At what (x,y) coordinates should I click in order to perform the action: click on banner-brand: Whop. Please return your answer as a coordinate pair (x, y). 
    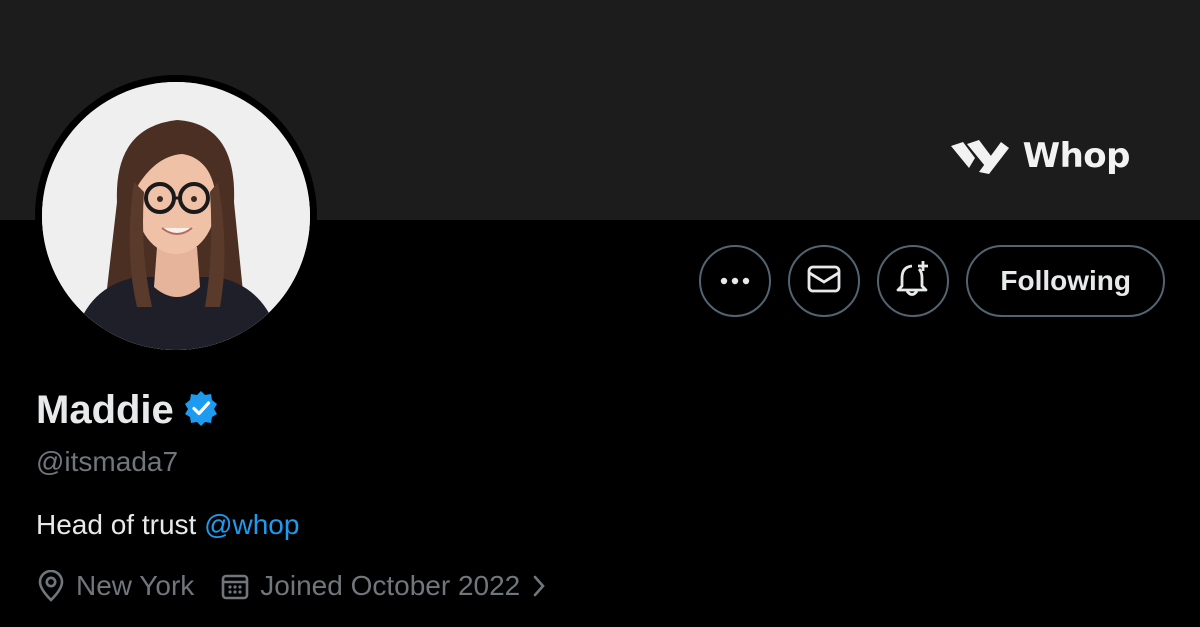
    Looking at the image, I should click on (1040, 156).